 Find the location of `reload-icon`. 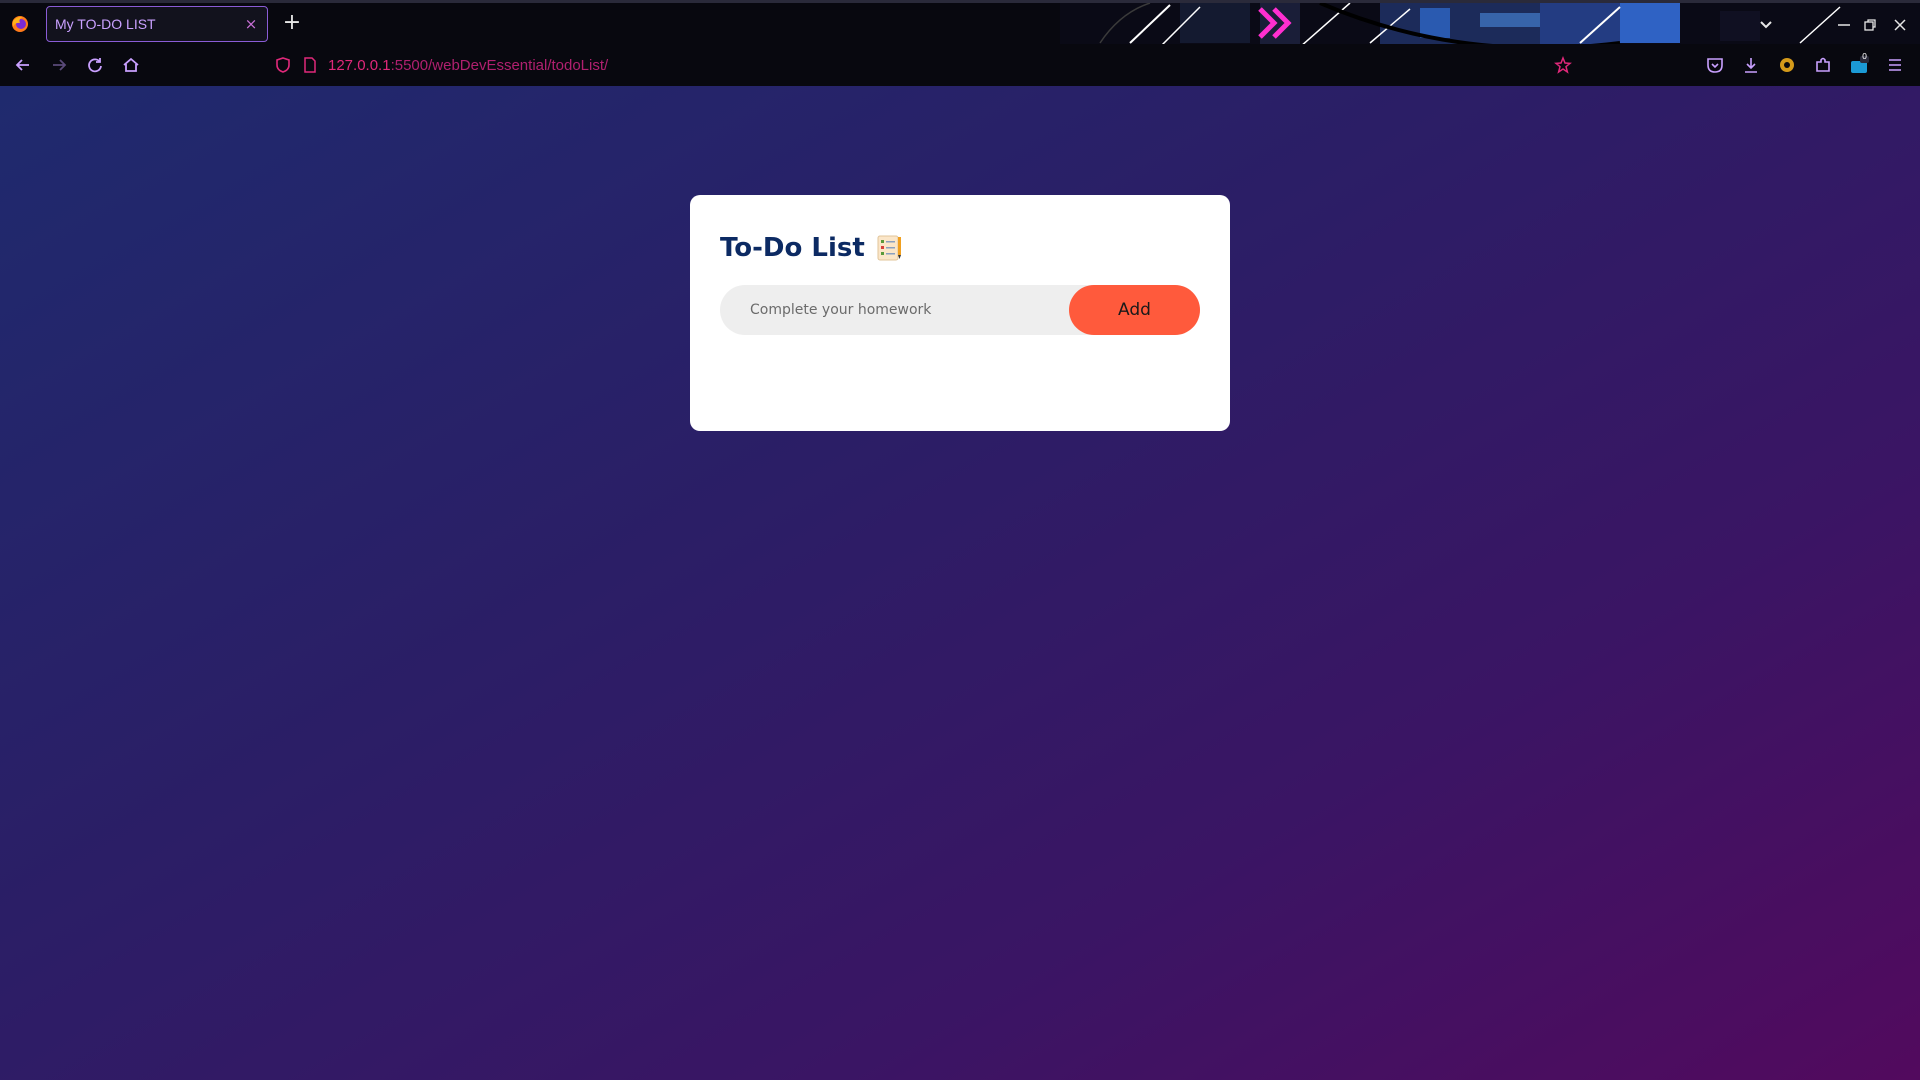

reload-icon is located at coordinates (95, 65).